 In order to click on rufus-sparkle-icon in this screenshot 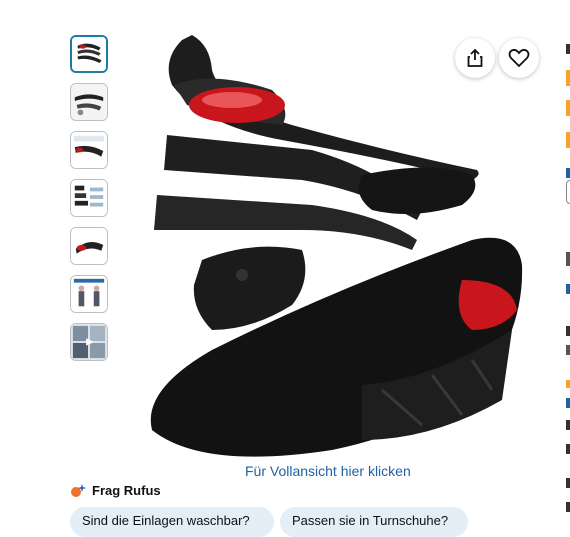, I will do `click(78, 490)`.